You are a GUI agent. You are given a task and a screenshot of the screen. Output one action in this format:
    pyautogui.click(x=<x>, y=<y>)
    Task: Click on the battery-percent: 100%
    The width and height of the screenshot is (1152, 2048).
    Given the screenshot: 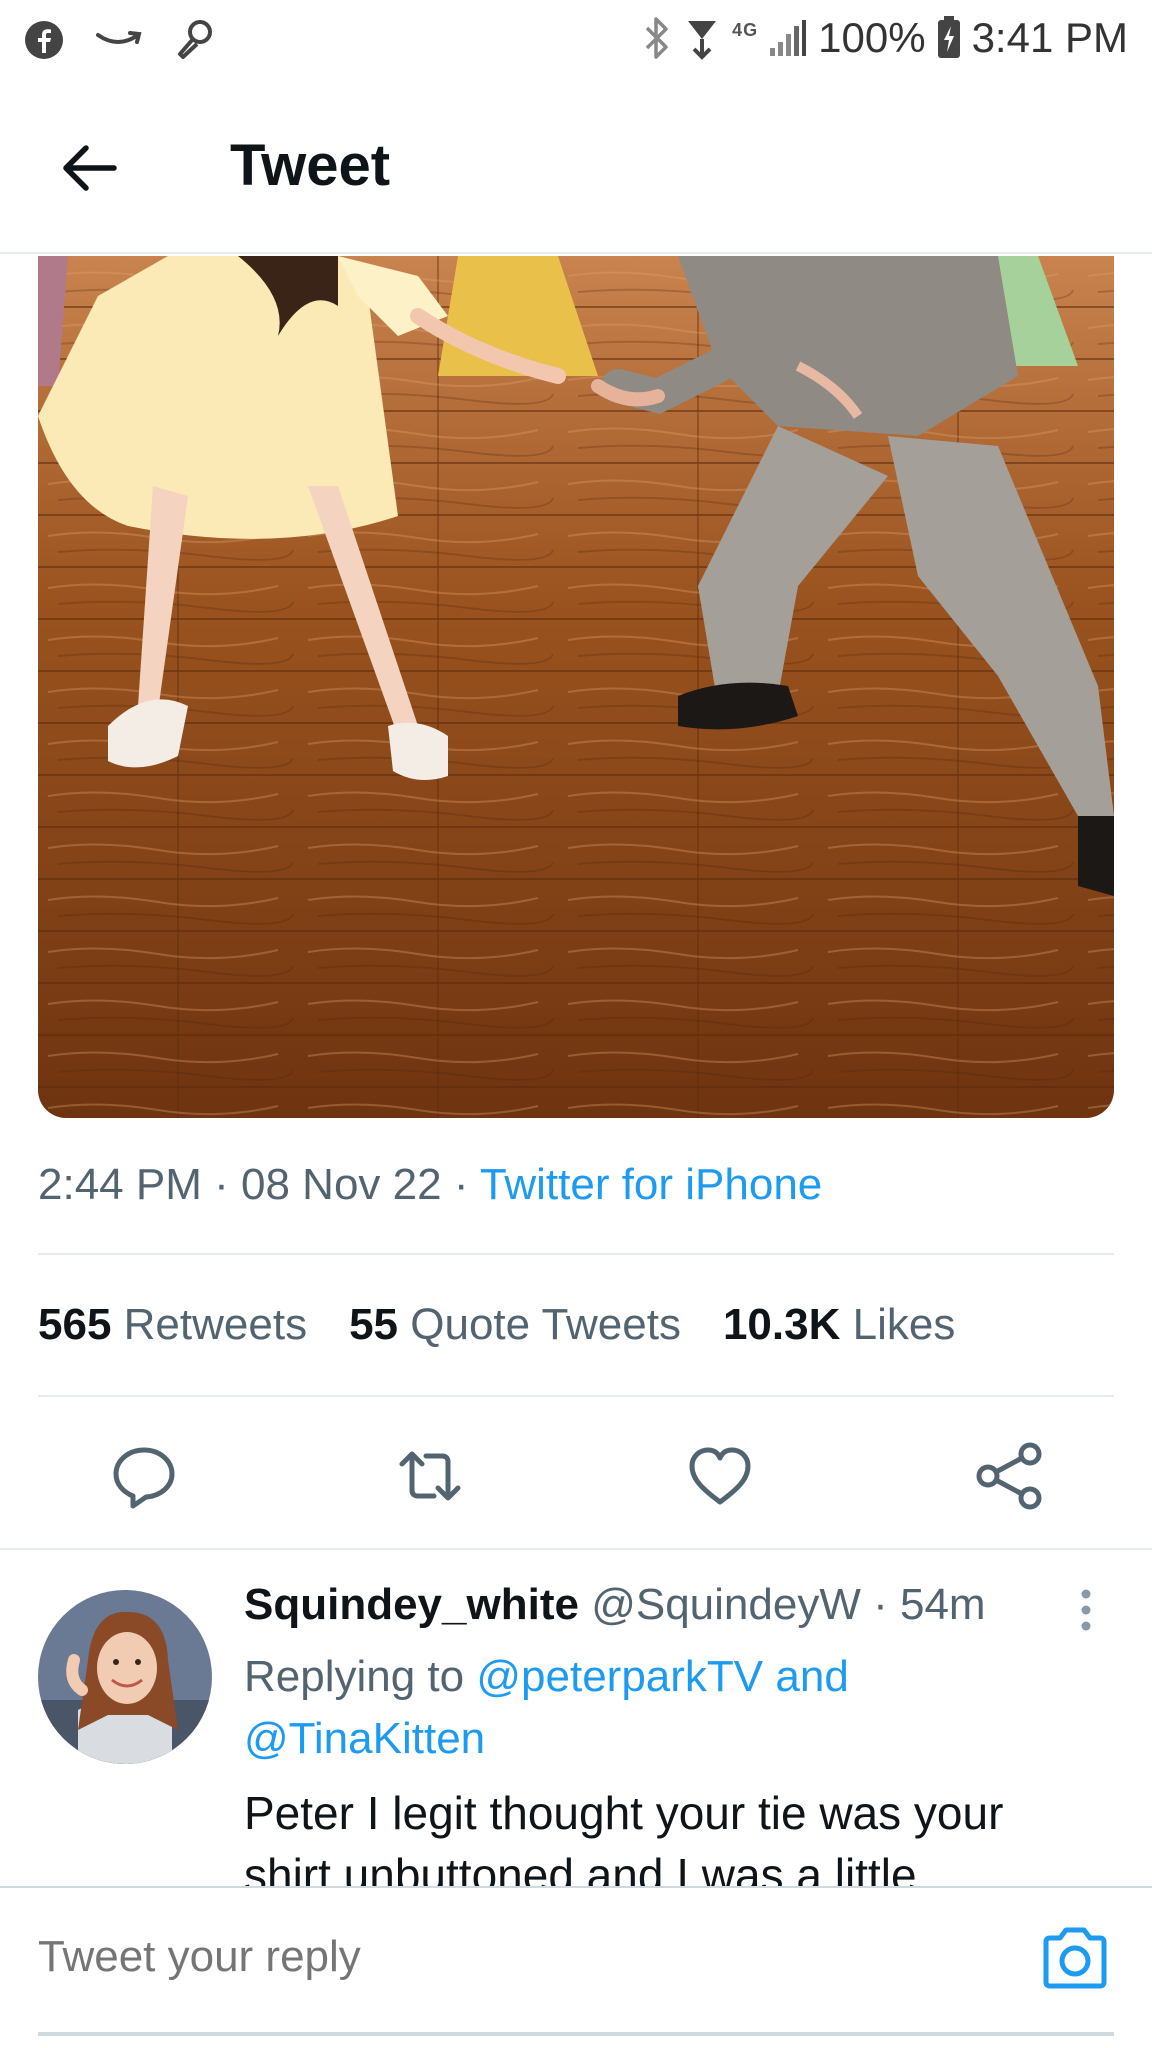 What is the action you would take?
    pyautogui.click(x=872, y=37)
    